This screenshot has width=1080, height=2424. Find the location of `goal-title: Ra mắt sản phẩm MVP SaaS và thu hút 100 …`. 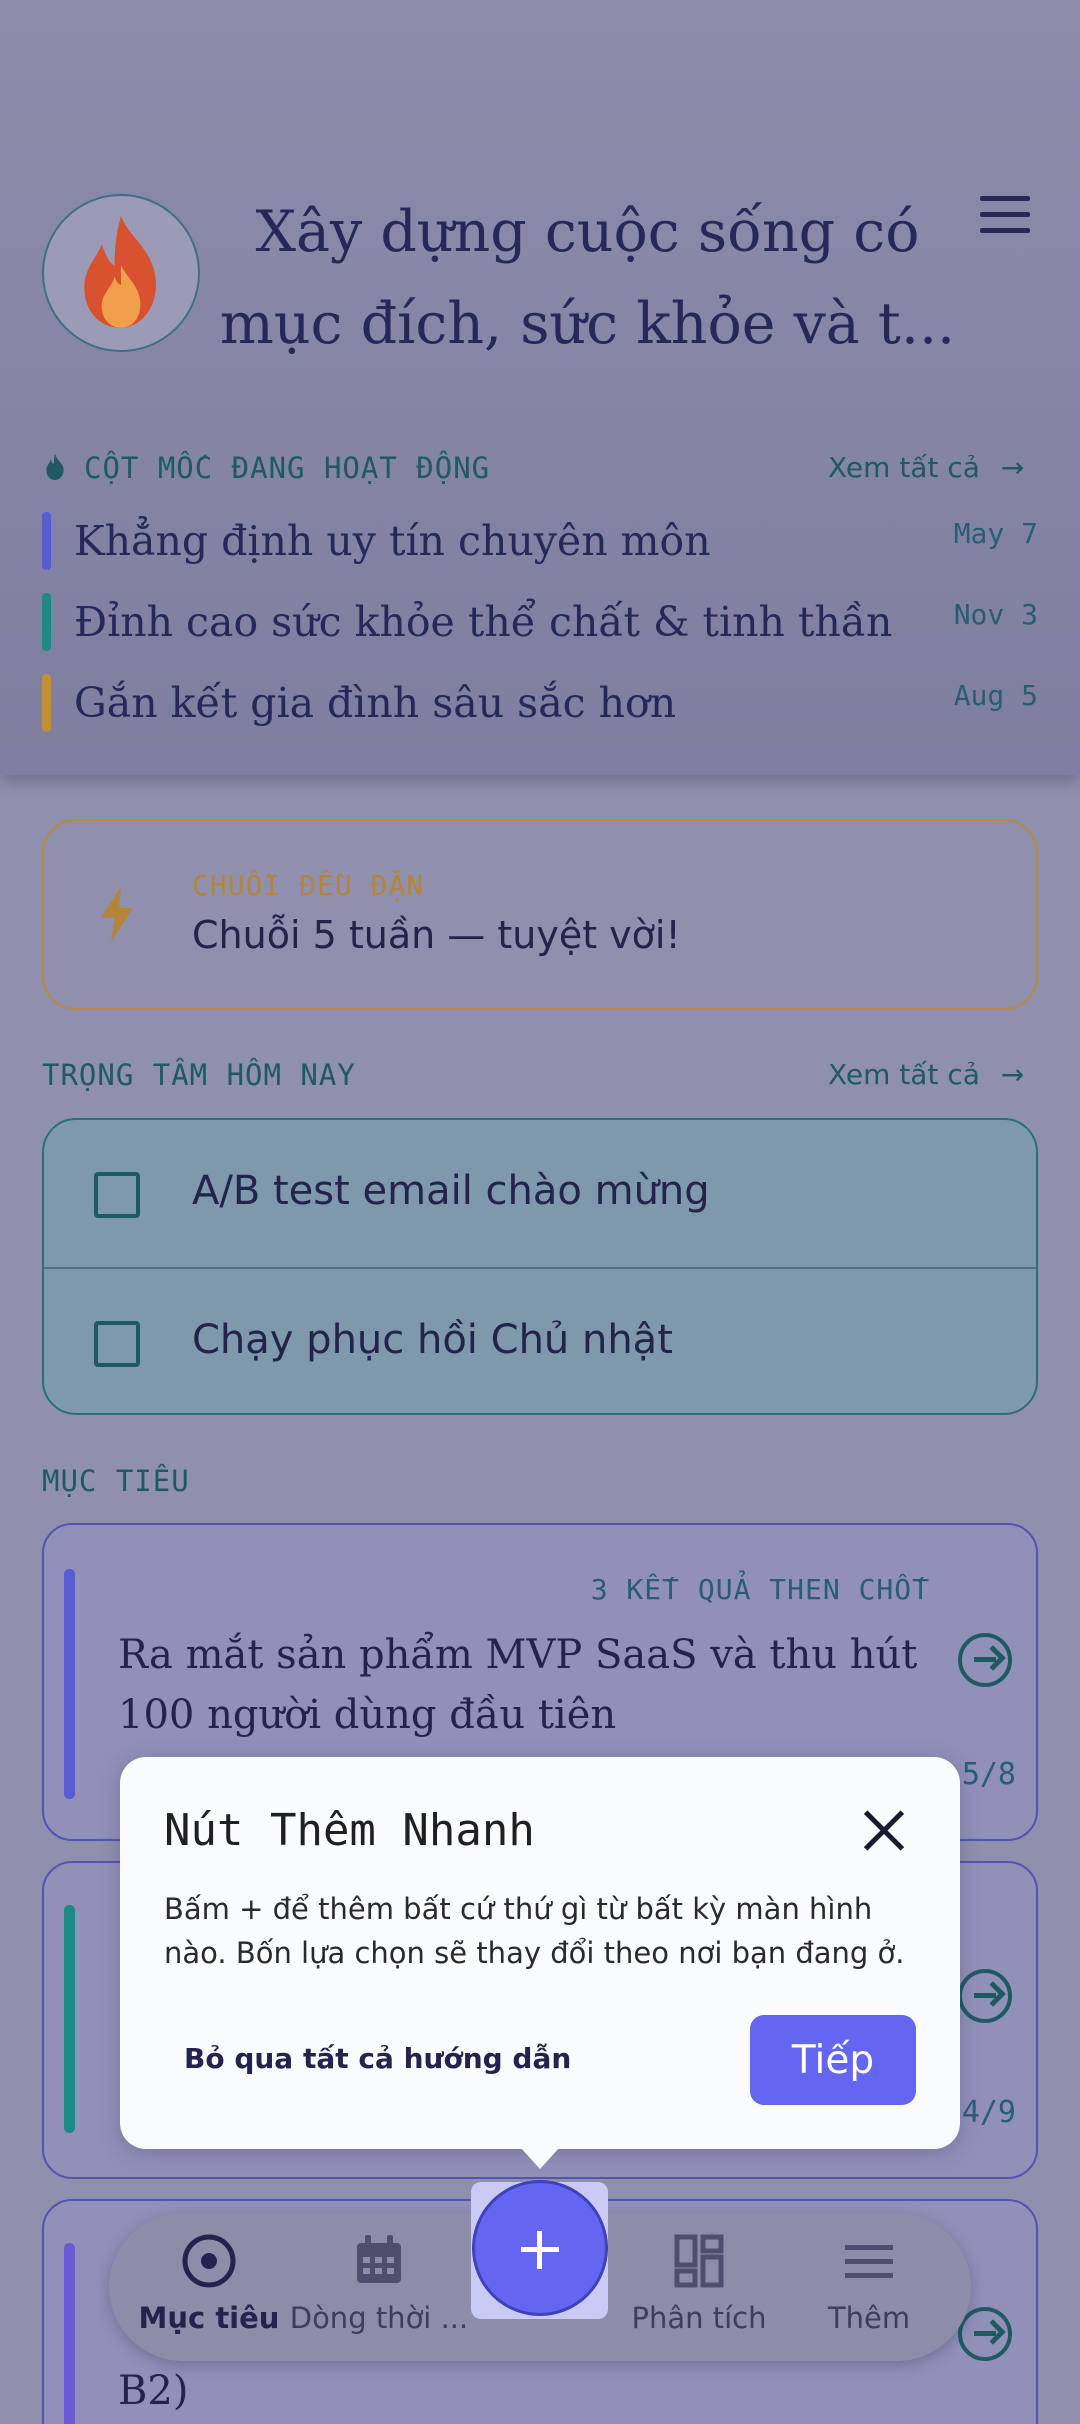

goal-title: Ra mắt sản phẩm MVP SaaS và thu hút 100 … is located at coordinates (518, 1685).